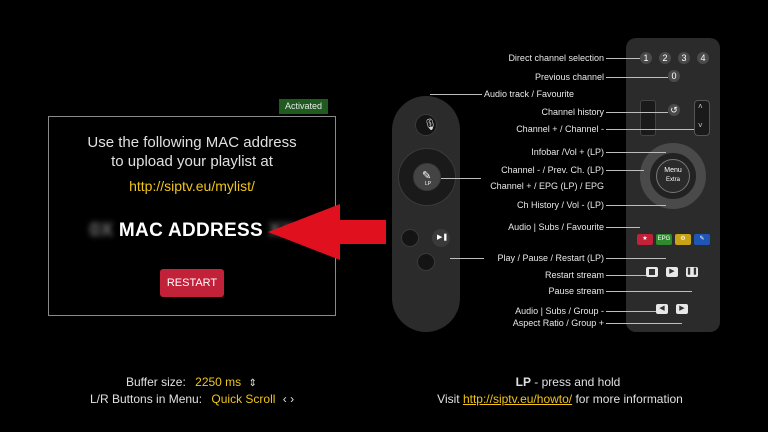 The height and width of the screenshot is (432, 768). What do you see at coordinates (523, 382) in the screenshot?
I see `lp-key: LP` at bounding box center [523, 382].